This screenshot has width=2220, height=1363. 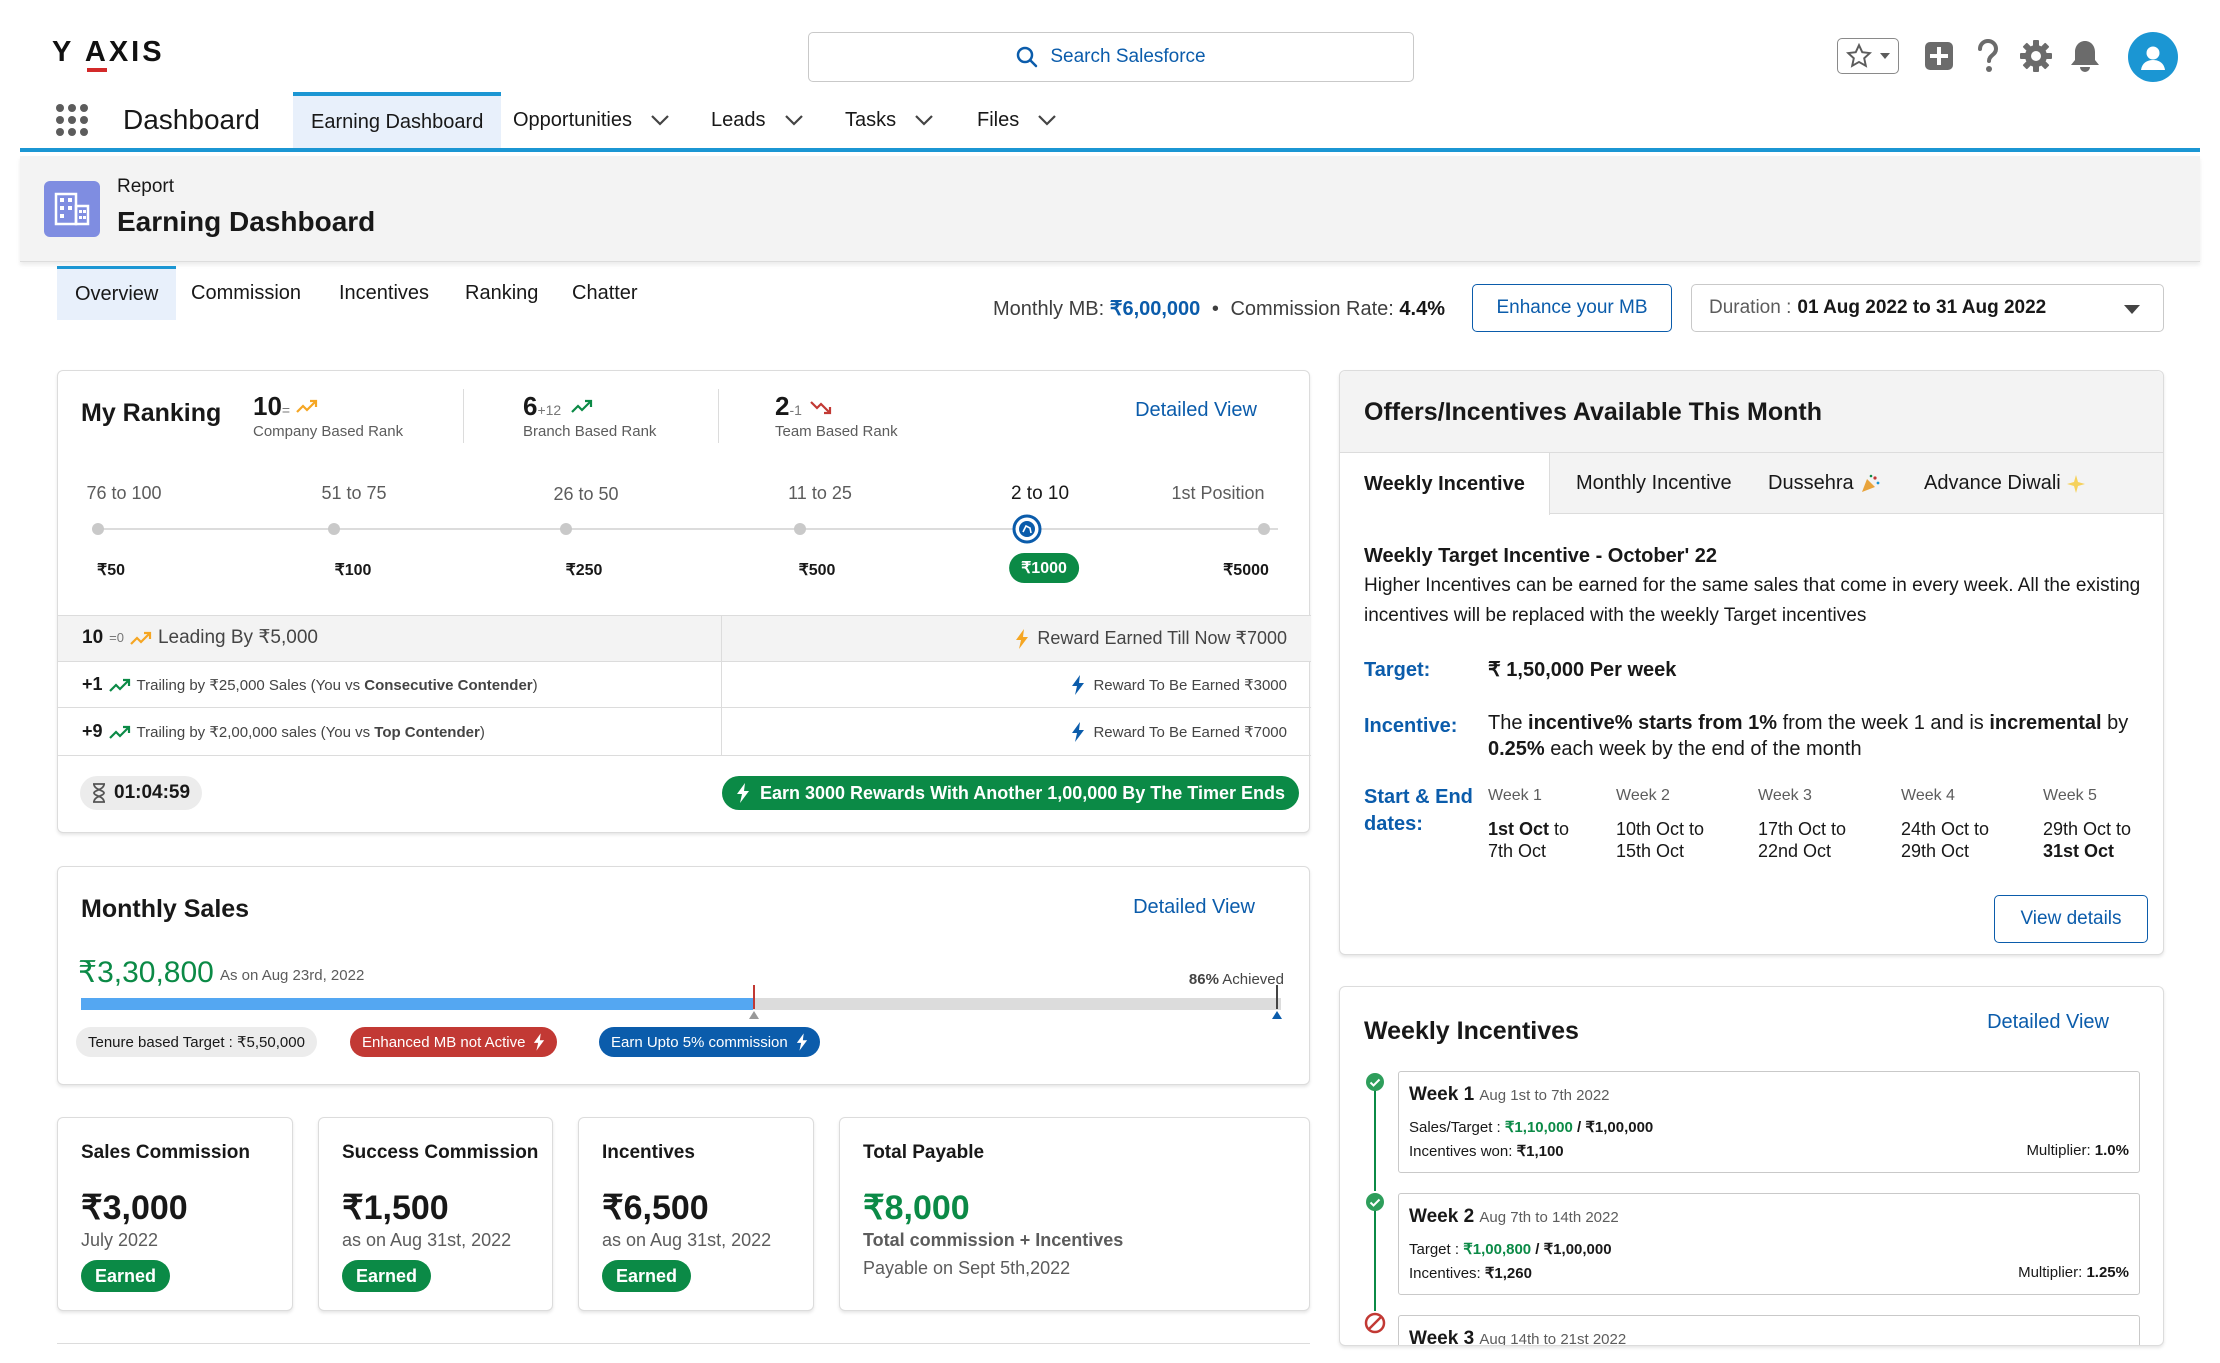 I want to click on ranking-title: My Ranking, so click(x=151, y=413).